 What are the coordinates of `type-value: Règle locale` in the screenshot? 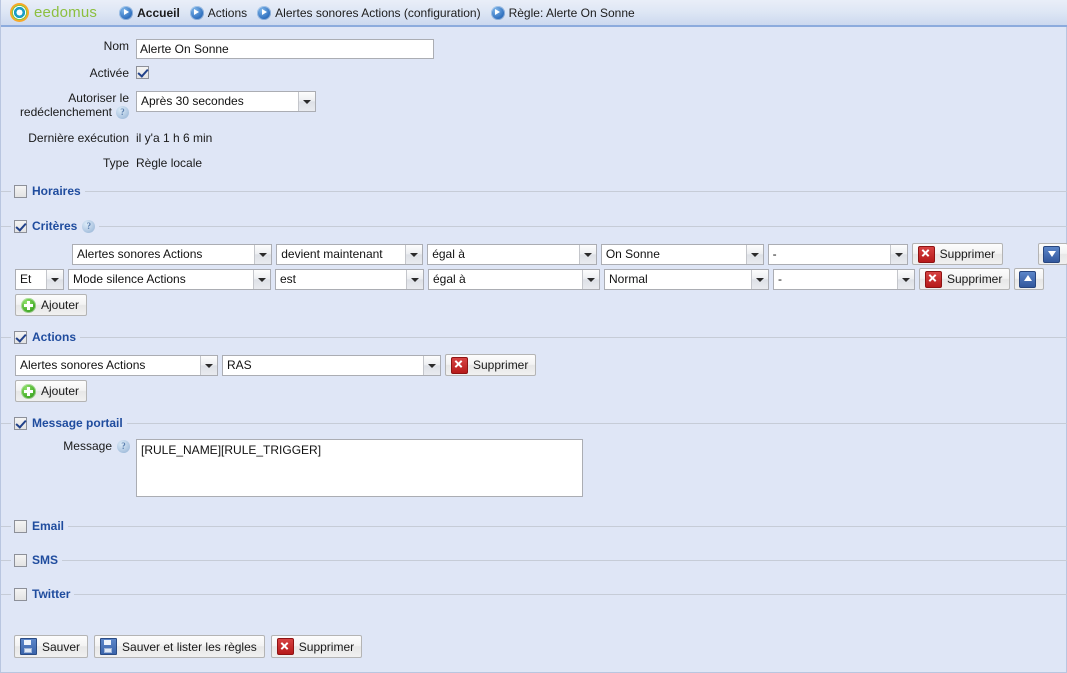 It's located at (169, 163).